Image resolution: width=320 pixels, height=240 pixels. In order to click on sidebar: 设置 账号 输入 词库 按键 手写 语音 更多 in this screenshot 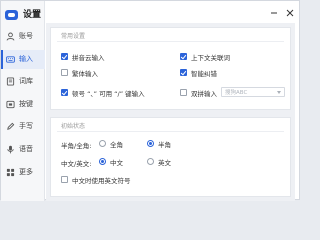, I will do `click(23, 101)`.